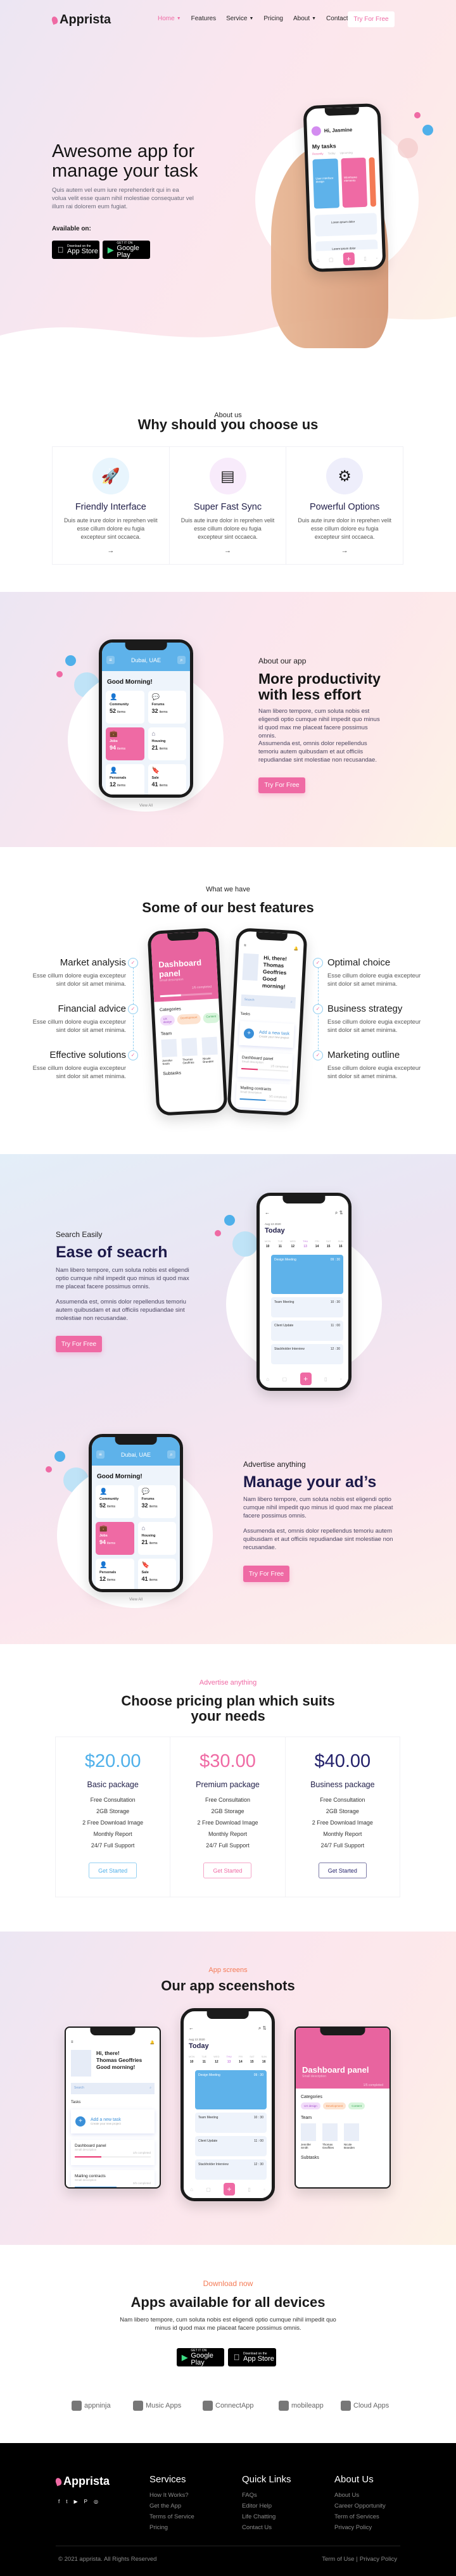  I want to click on facebook-icon: f, so click(59, 2501).